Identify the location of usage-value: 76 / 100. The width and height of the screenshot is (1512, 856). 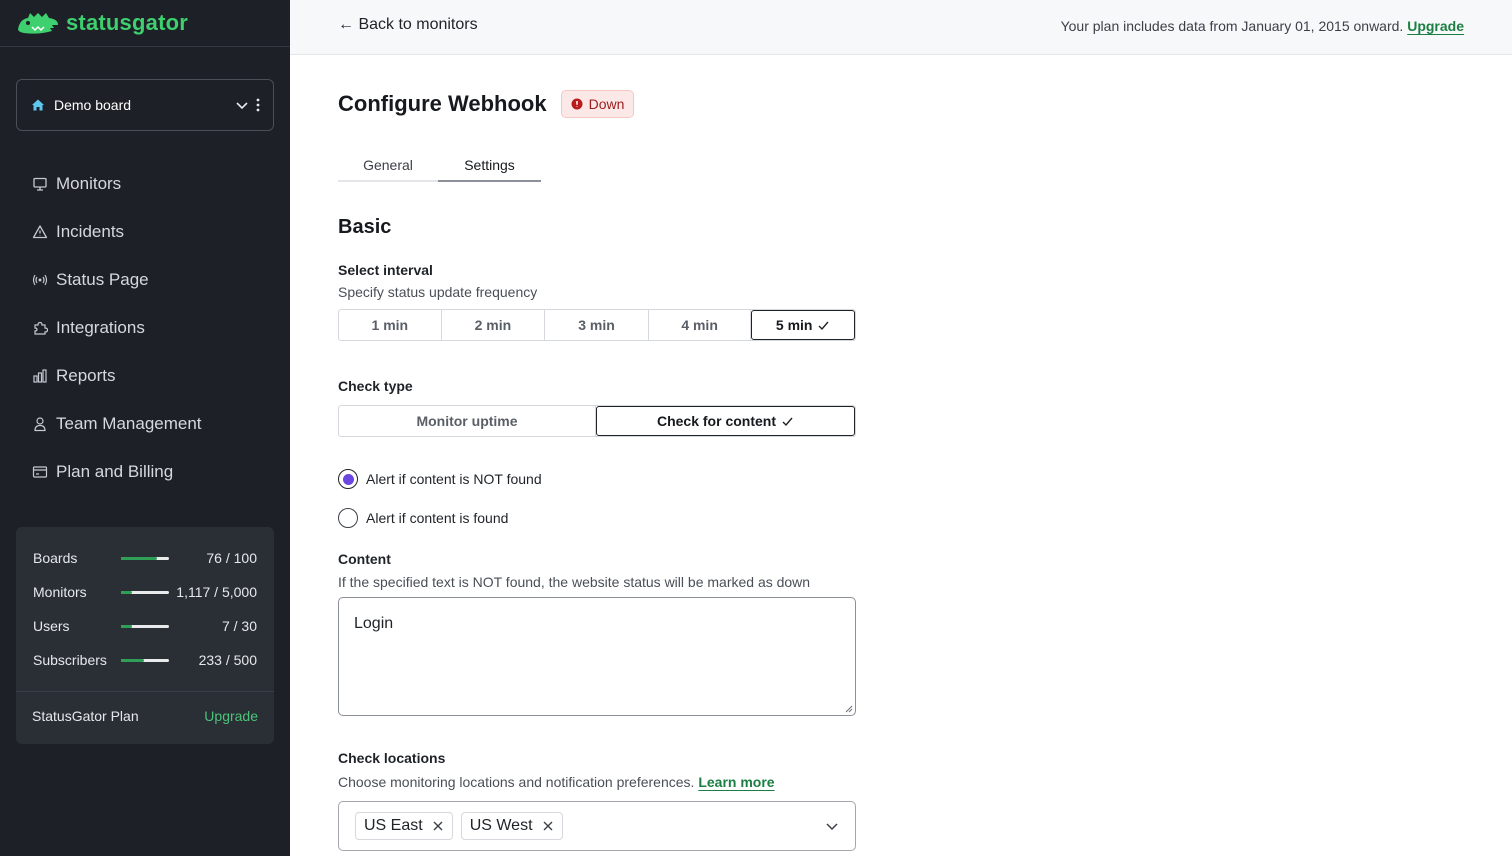
(231, 558).